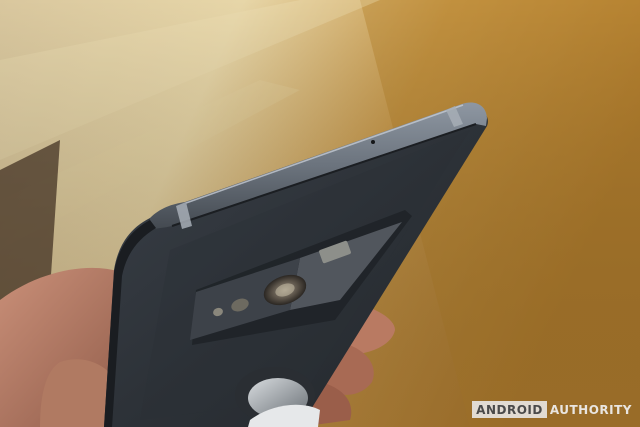  I want to click on watermark-part-android: ANDROID, so click(509, 409).